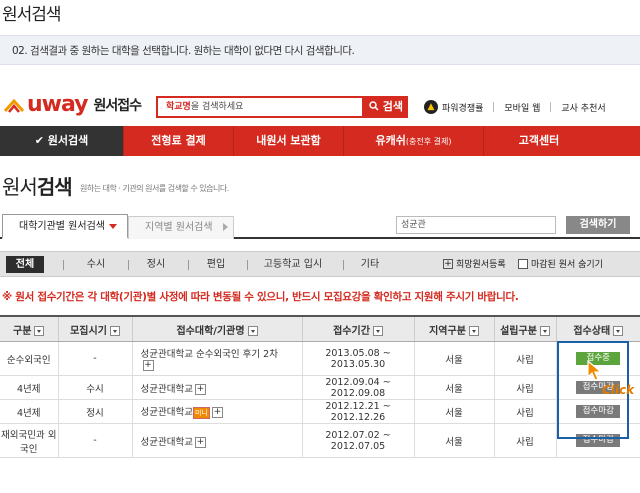 This screenshot has height=493, width=640. I want to click on col-label: 설립구분, so click(518, 331).